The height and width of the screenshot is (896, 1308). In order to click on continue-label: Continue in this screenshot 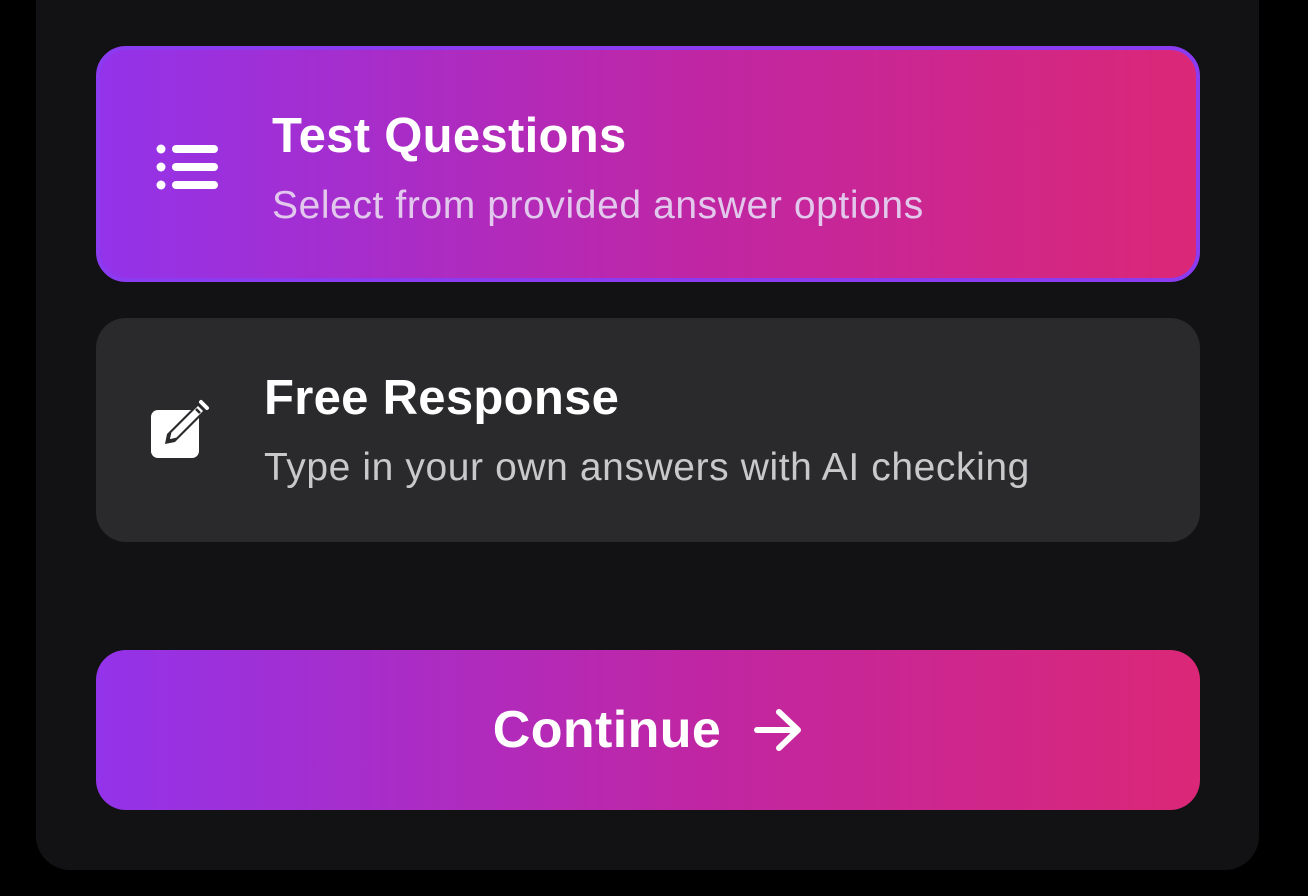, I will do `click(607, 730)`.